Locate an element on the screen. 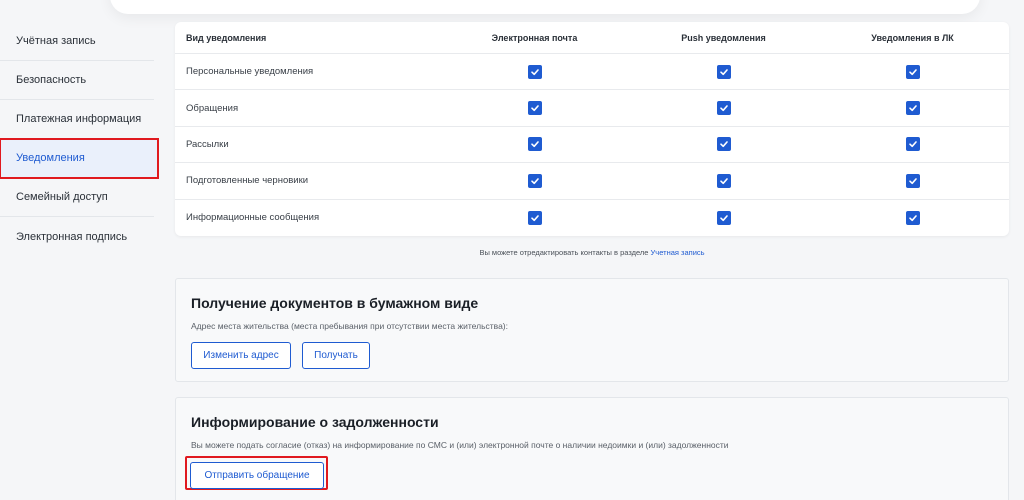 This screenshot has width=1024, height=500. sidebar-item-family-access: Семейный доступ is located at coordinates (77, 197).